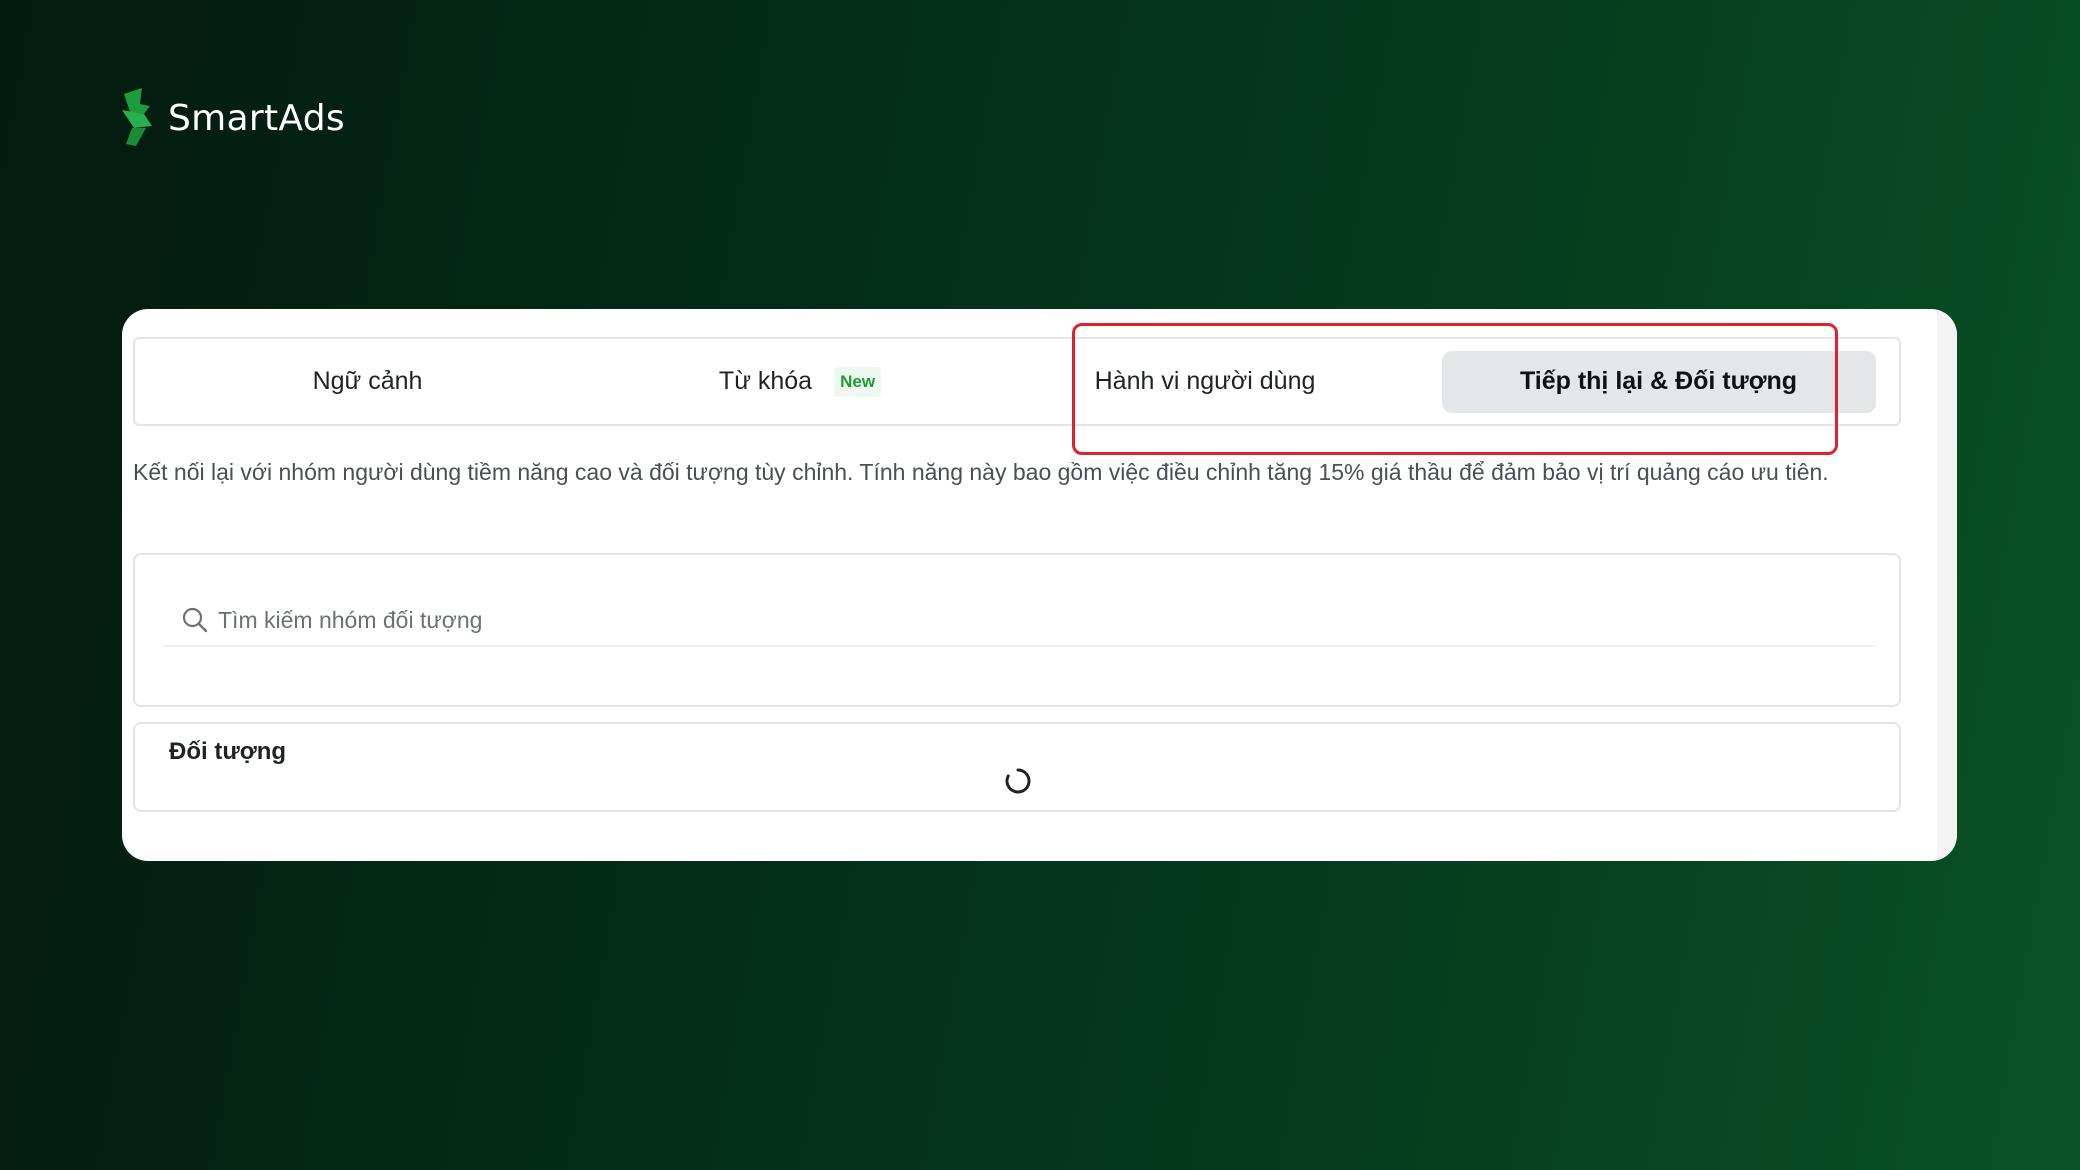  I want to click on card-scrollbar, so click(1947, 585).